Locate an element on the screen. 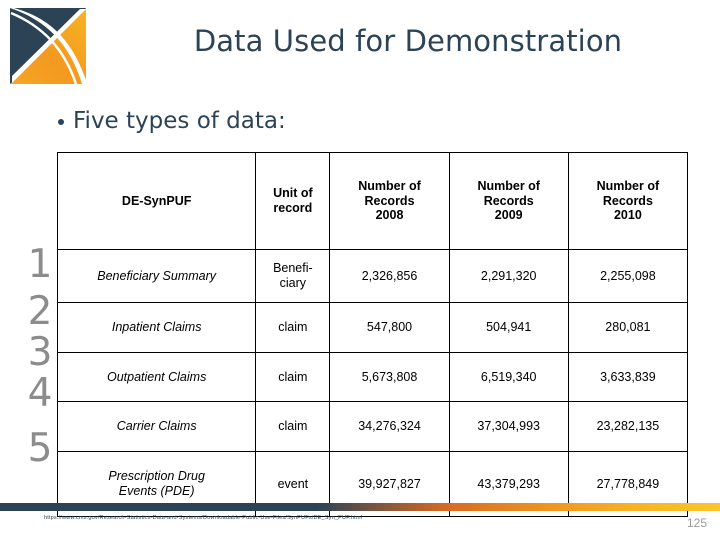 This screenshot has height=540, width=720. cell-label: Inpatient Claims is located at coordinates (156, 327).